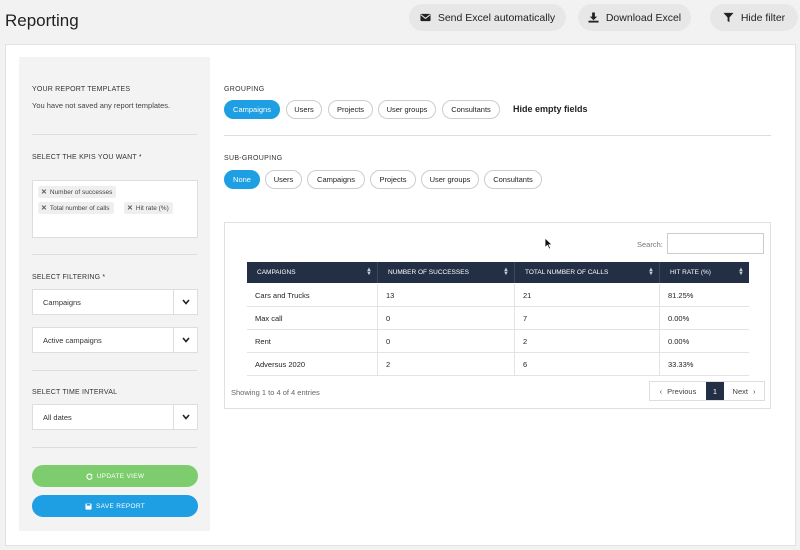 The image size is (800, 550). Describe the element at coordinates (242, 179) in the screenshot. I see `subgrouping-option-none: None` at that location.